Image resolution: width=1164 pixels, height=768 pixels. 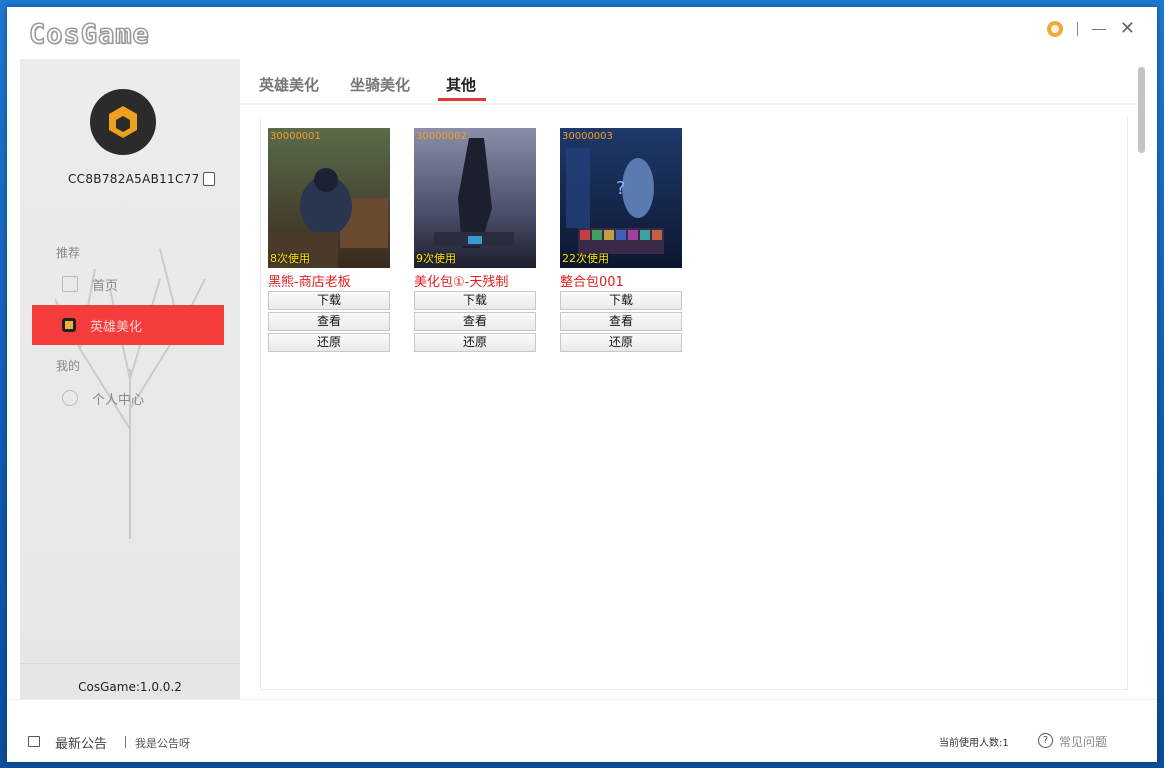 What do you see at coordinates (68, 253) in the screenshot?
I see `section-label-recommend: 推荐` at bounding box center [68, 253].